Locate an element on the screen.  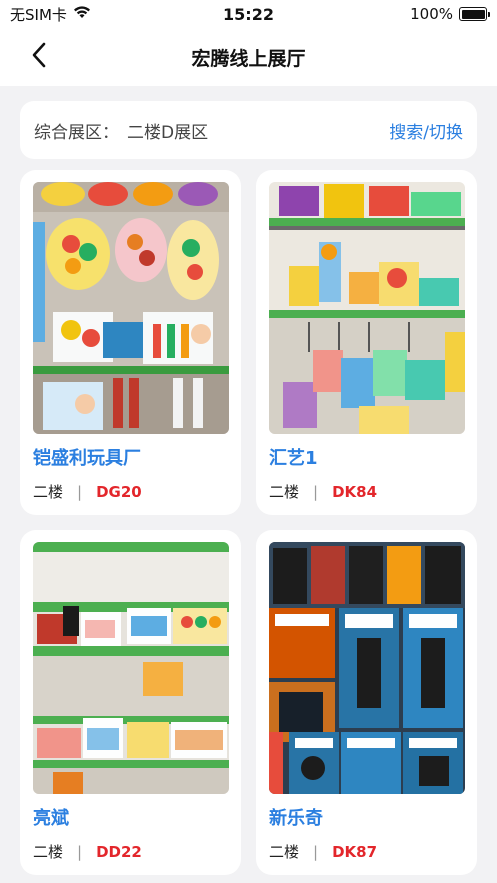
battery-icon is located at coordinates (474, 14).